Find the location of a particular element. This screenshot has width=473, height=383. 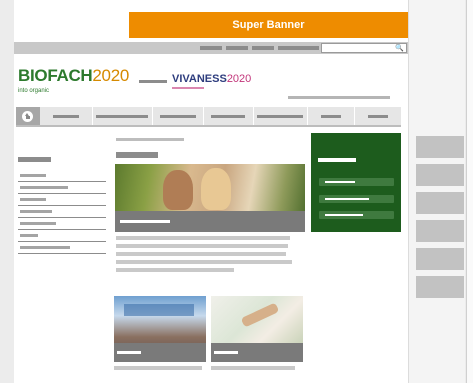

biofach-logo: BIOFACH2020 is located at coordinates (73, 76).